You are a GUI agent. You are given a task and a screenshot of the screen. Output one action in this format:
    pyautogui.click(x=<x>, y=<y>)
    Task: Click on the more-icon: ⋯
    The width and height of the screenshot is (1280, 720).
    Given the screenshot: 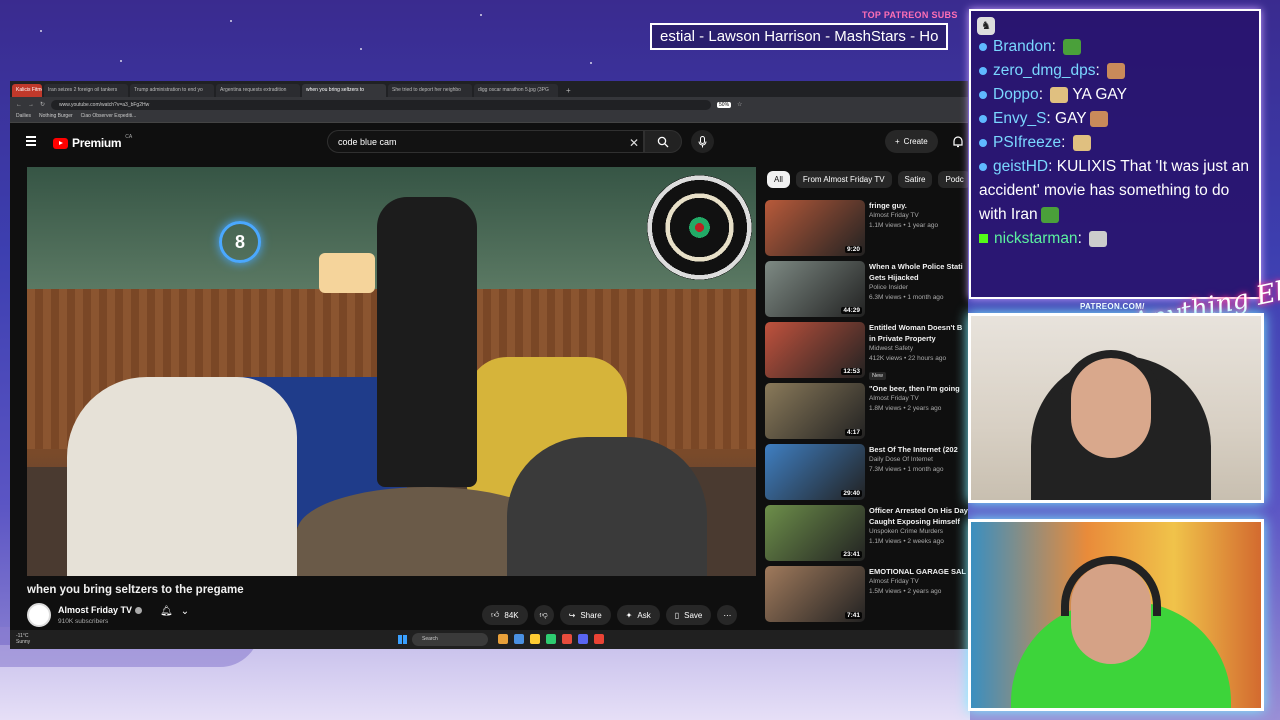 What is the action you would take?
    pyautogui.click(x=727, y=615)
    